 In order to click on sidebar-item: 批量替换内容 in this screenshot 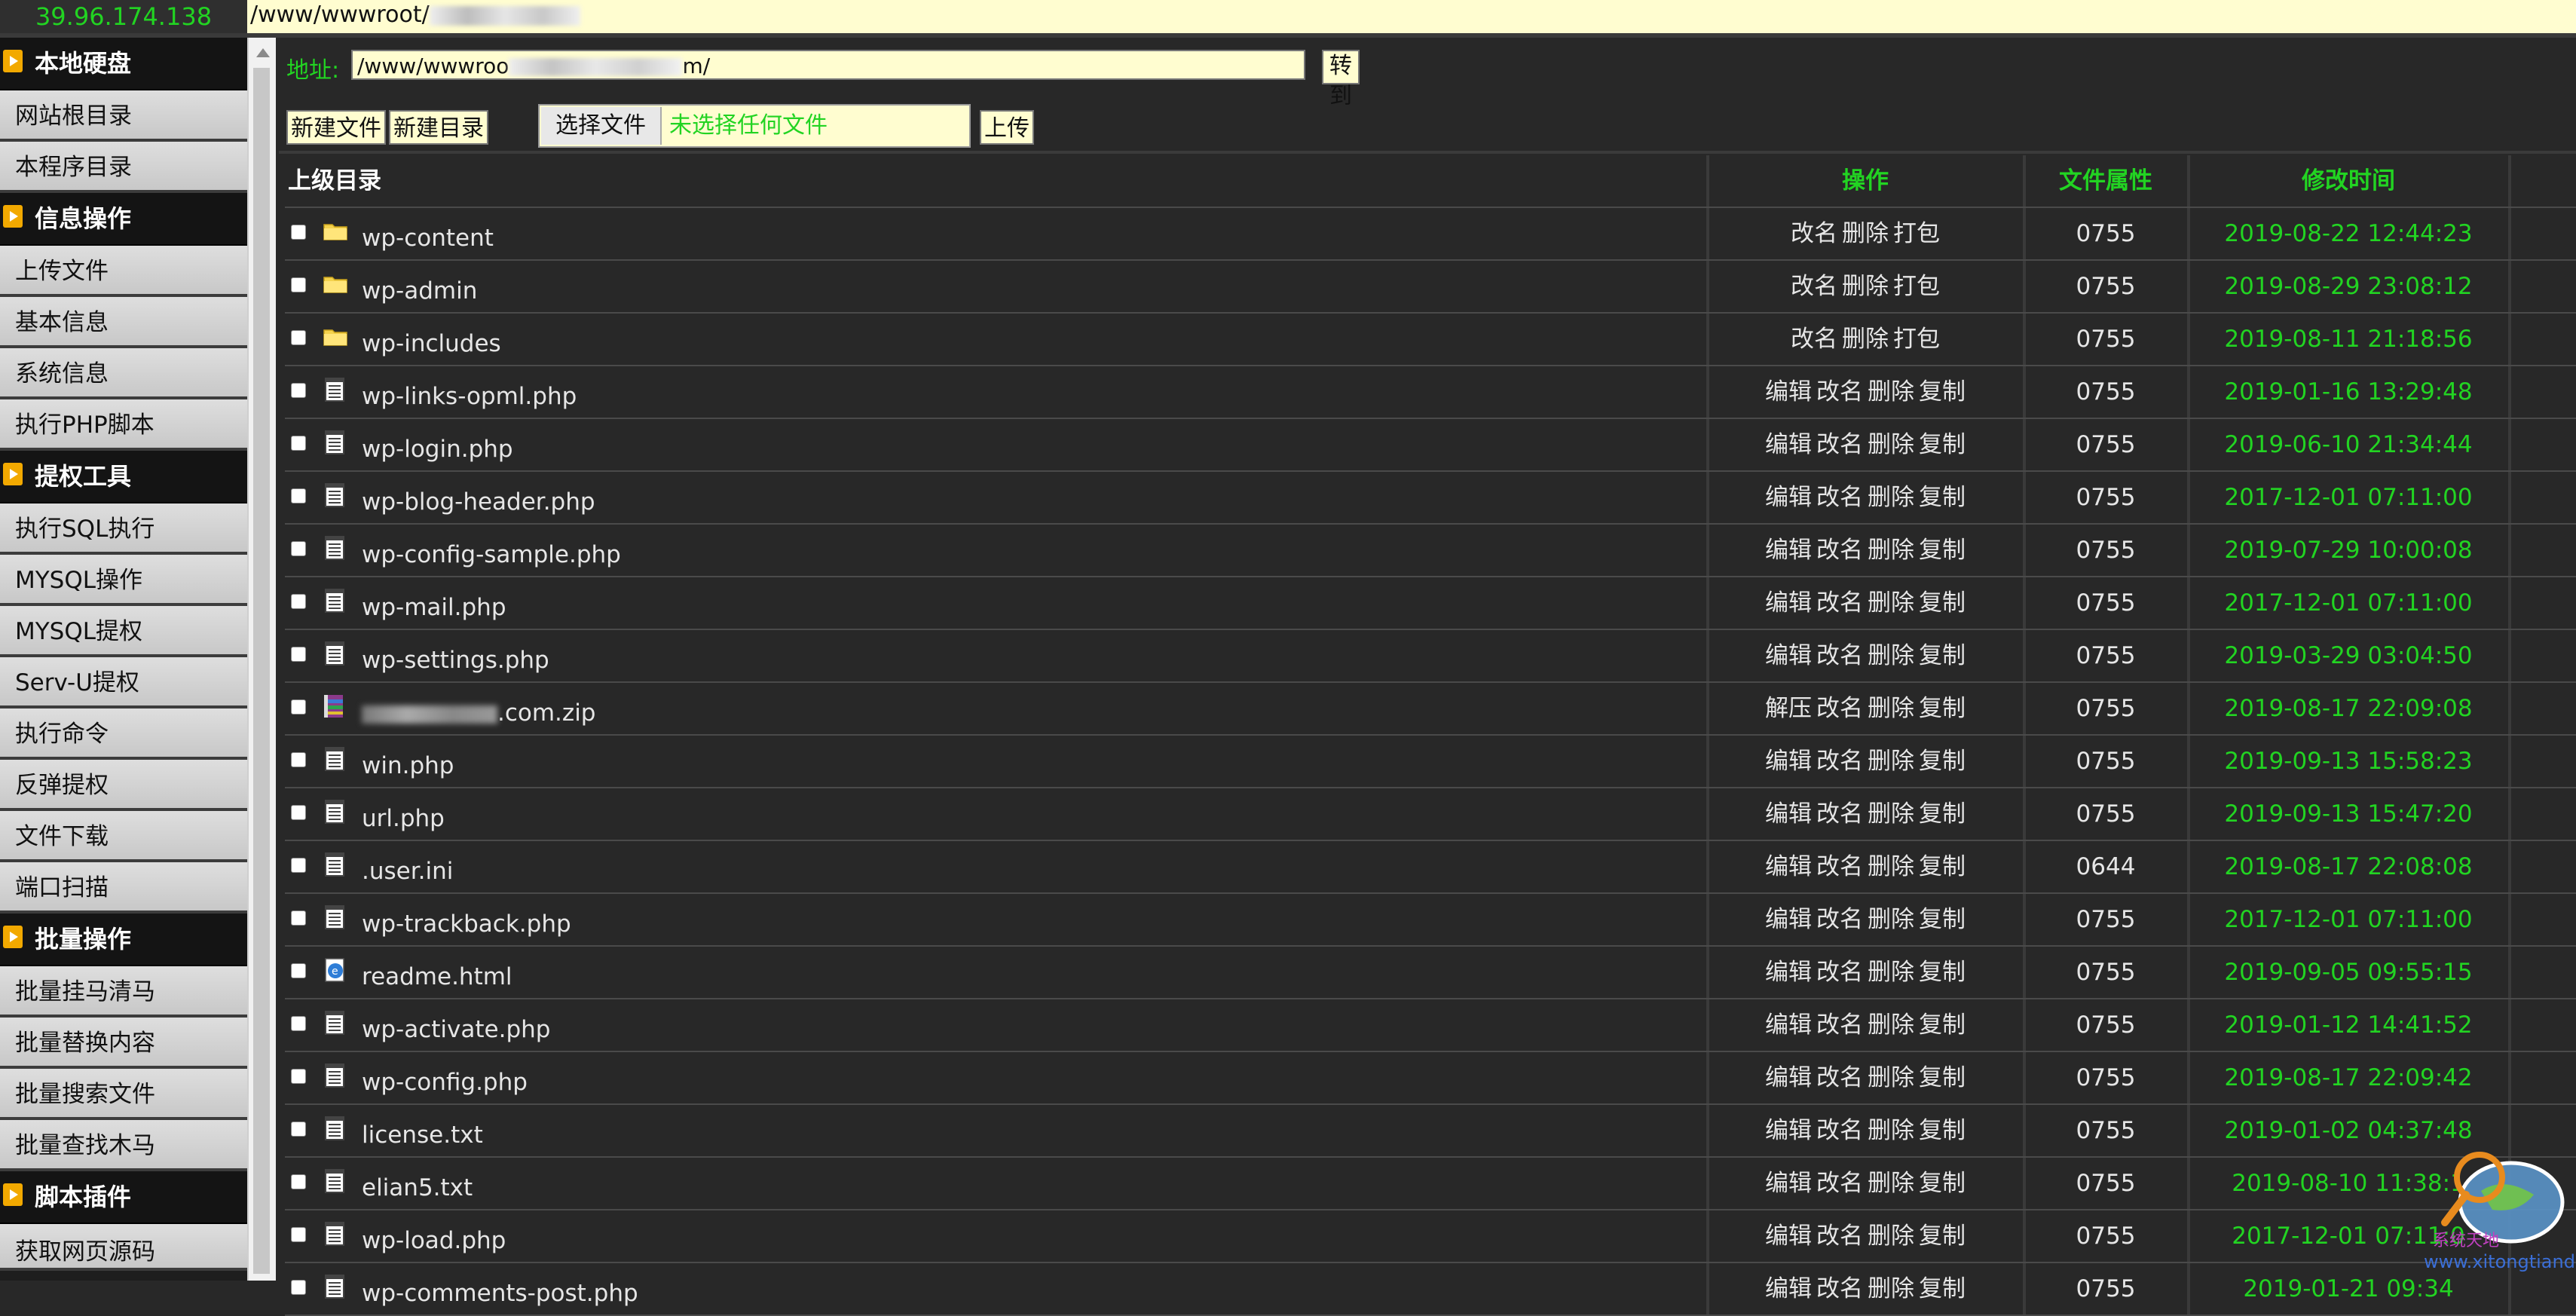, I will do `click(123, 1043)`.